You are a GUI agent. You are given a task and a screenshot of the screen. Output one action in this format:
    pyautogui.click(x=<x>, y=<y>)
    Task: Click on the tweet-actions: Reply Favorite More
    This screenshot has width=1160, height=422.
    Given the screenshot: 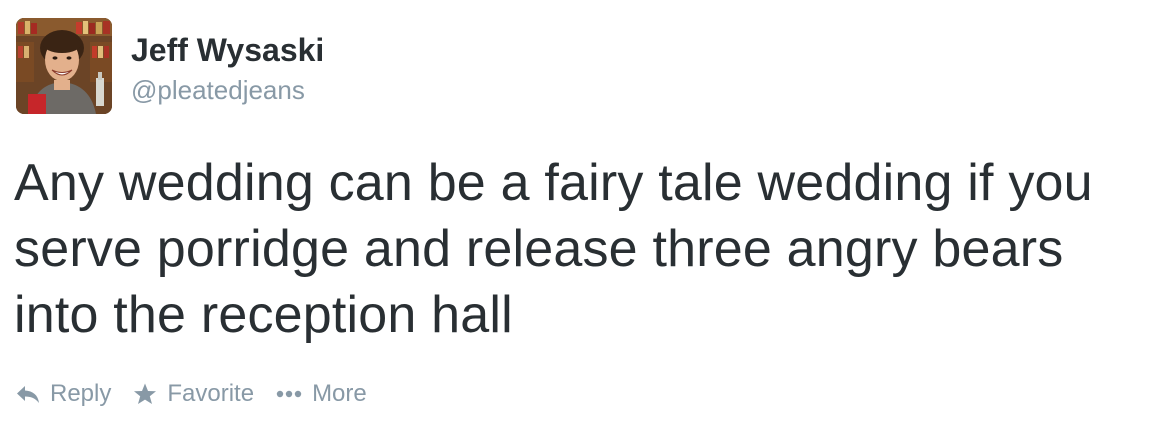 What is the action you would take?
    pyautogui.click(x=202, y=394)
    